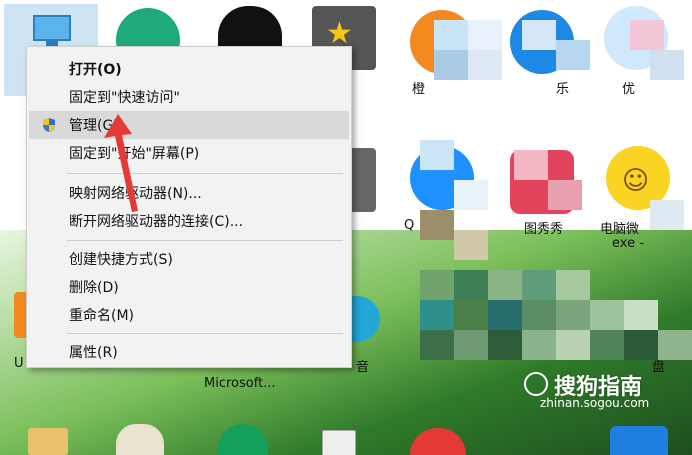  I want to click on menu-item-create-shortcut: 创建快捷方式(S), so click(189, 259).